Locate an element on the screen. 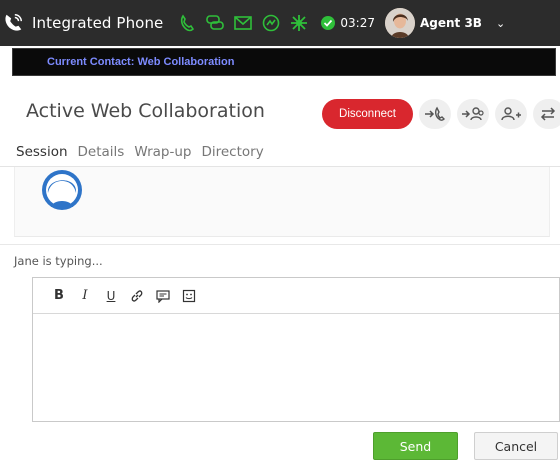 Image resolution: width=560 pixels, height=462 pixels. ready-status-icon is located at coordinates (328, 23).